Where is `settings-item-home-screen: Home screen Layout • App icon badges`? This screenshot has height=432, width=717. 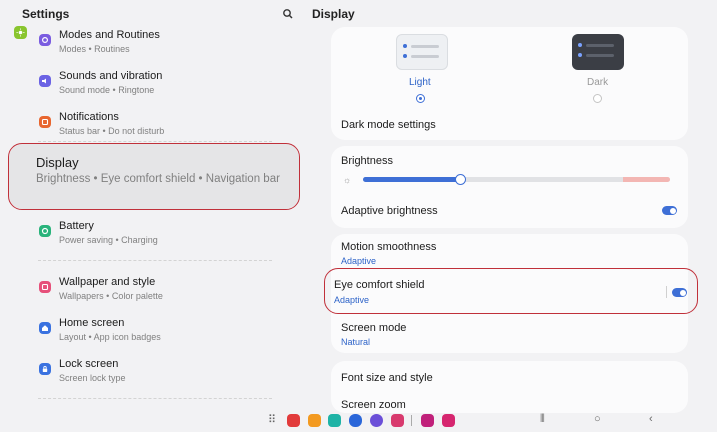 settings-item-home-screen: Home screen Layout • App icon badges is located at coordinates (155, 335).